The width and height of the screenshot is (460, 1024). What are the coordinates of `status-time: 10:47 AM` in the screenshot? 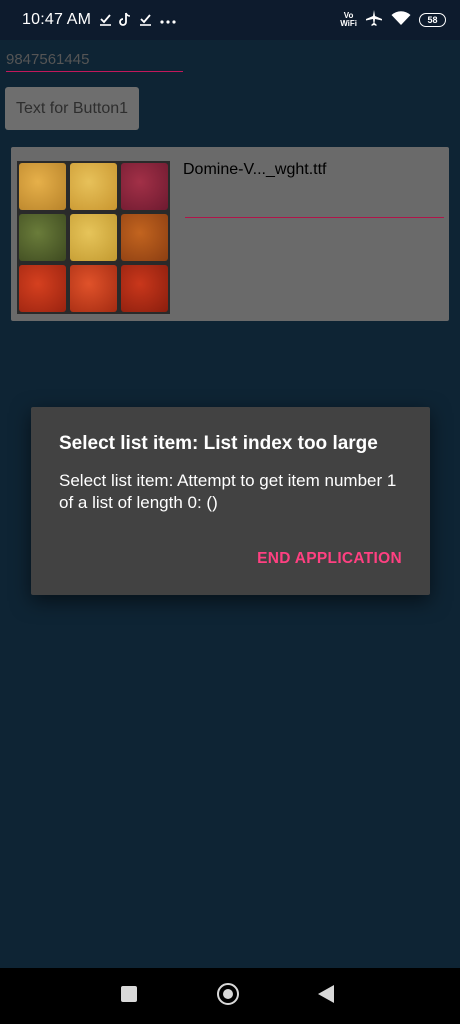 It's located at (57, 19).